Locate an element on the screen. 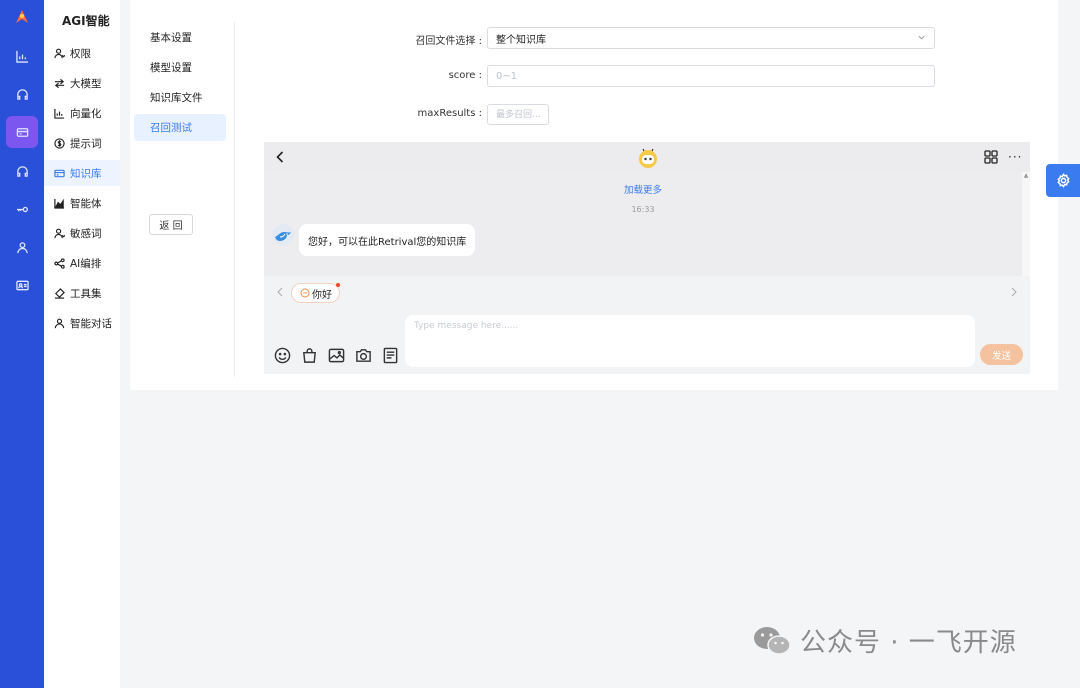 This screenshot has height=688, width=1080. subnav-basic-settings: 基本设置 is located at coordinates (180, 37).